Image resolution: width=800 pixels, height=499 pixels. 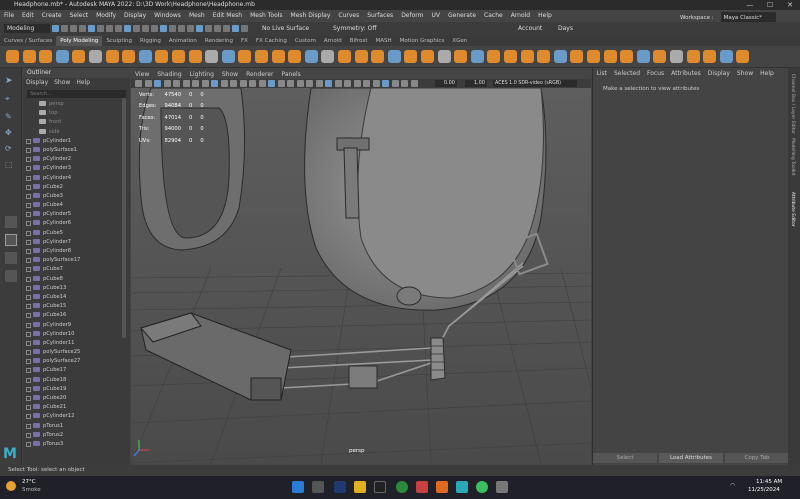 I want to click on outliner-item: front, so click(x=76, y=122).